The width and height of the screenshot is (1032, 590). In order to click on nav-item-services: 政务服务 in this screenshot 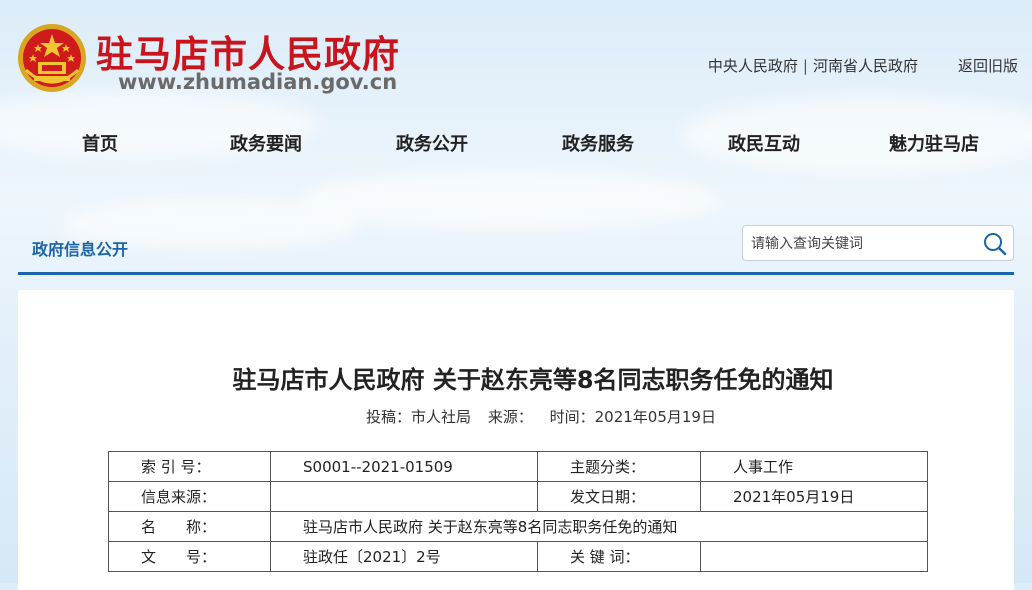, I will do `click(598, 143)`.